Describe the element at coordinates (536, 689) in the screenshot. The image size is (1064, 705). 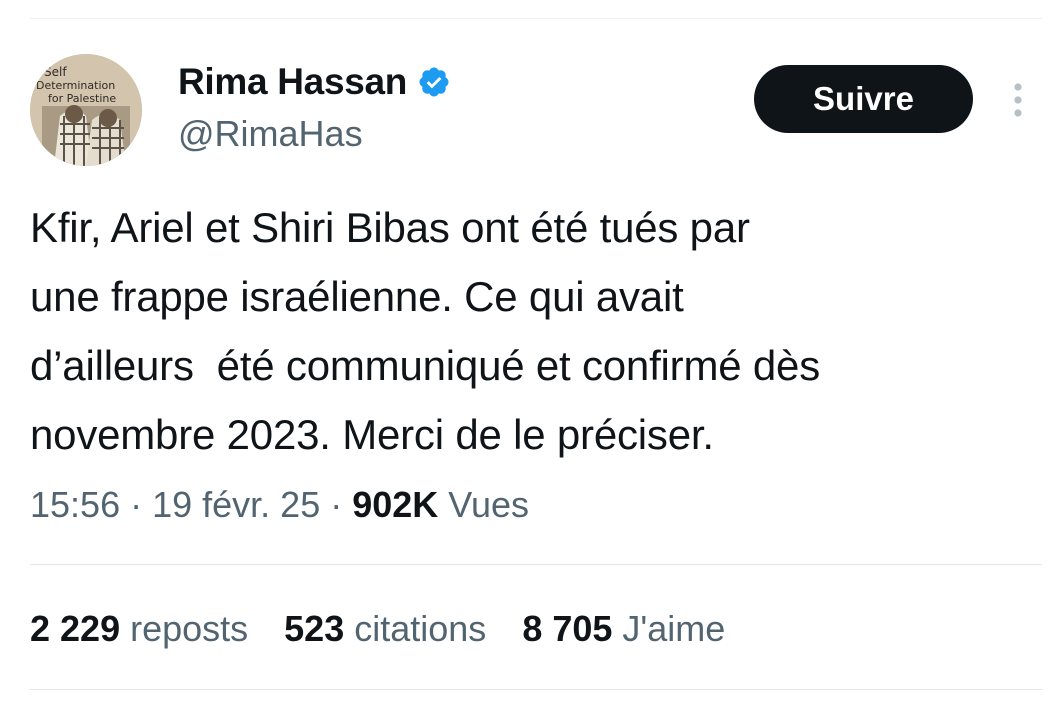
I see `stats-divider-bottom` at that location.